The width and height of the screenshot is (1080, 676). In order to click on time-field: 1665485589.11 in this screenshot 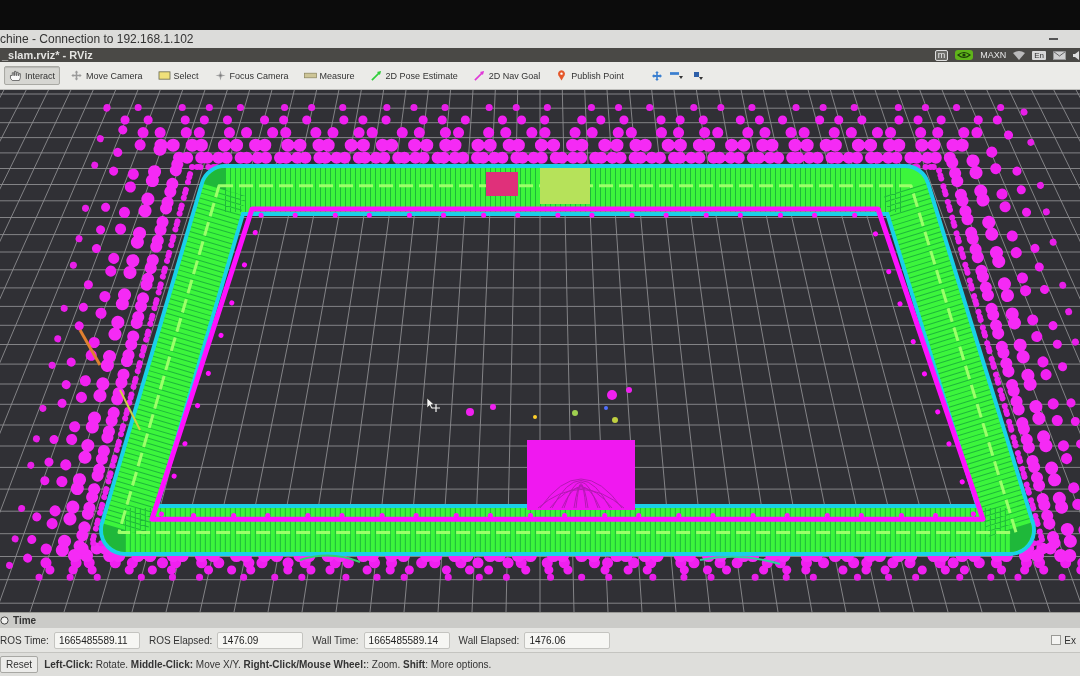, I will do `click(96, 640)`.